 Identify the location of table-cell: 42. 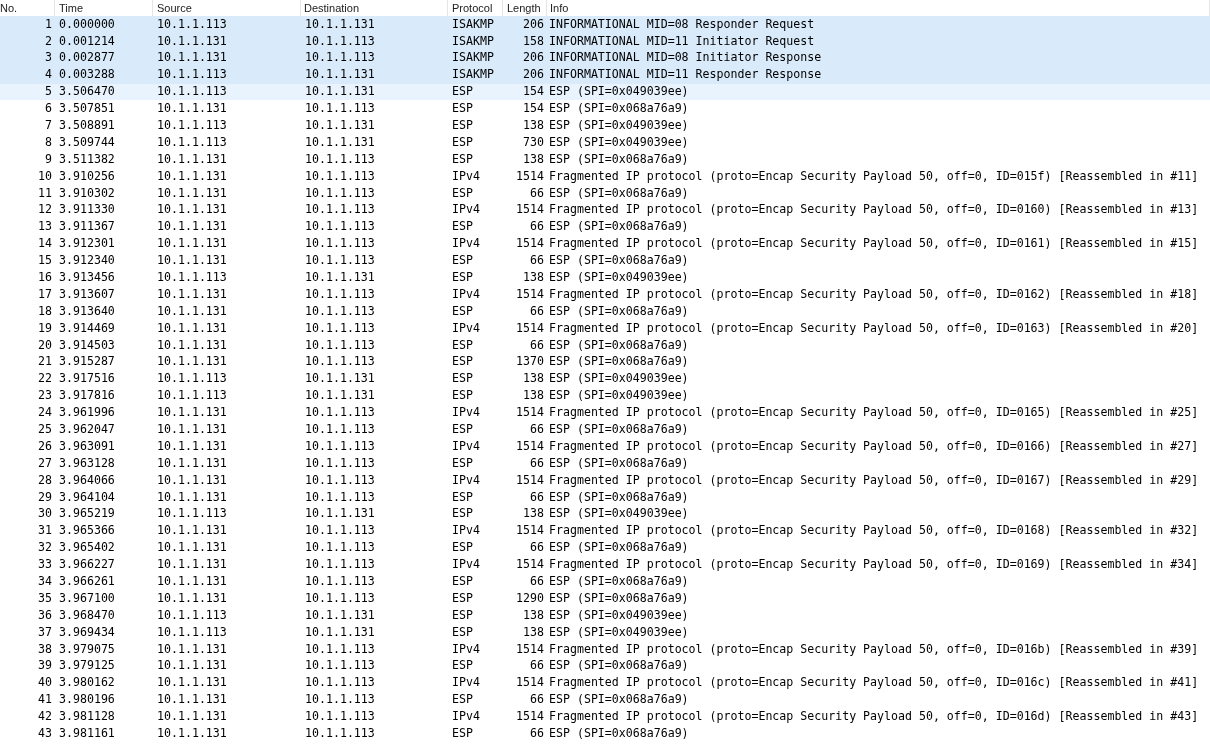
(45, 717).